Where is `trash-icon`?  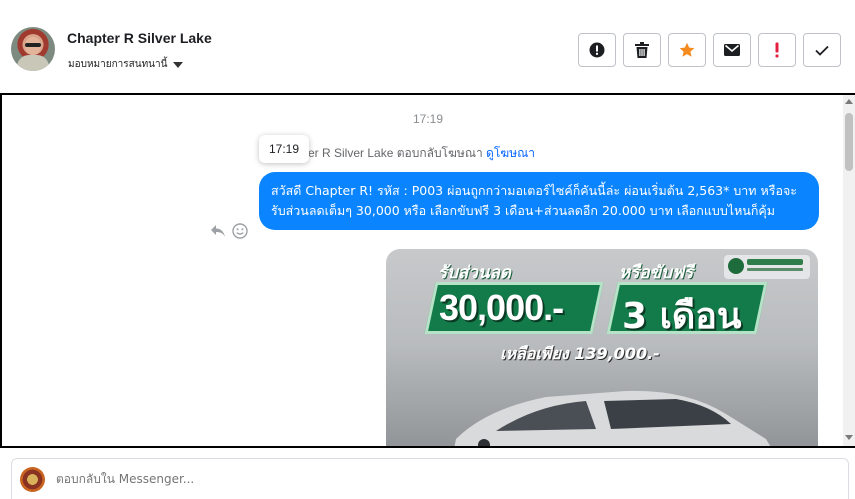 trash-icon is located at coordinates (642, 50).